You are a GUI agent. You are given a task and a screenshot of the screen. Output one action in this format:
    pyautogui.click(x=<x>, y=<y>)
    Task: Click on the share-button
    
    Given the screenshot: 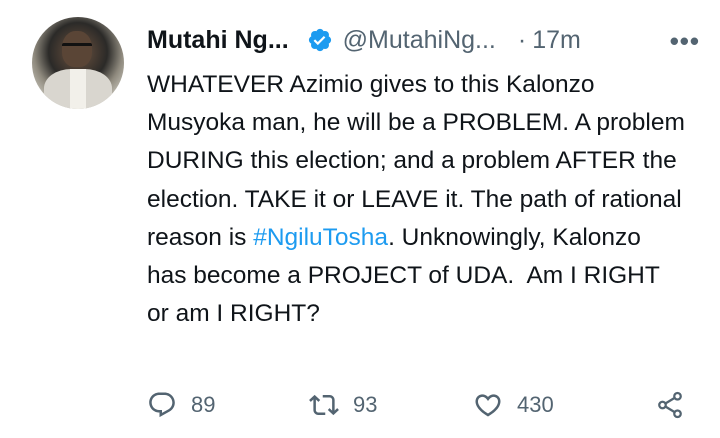 What is the action you would take?
    pyautogui.click(x=670, y=405)
    